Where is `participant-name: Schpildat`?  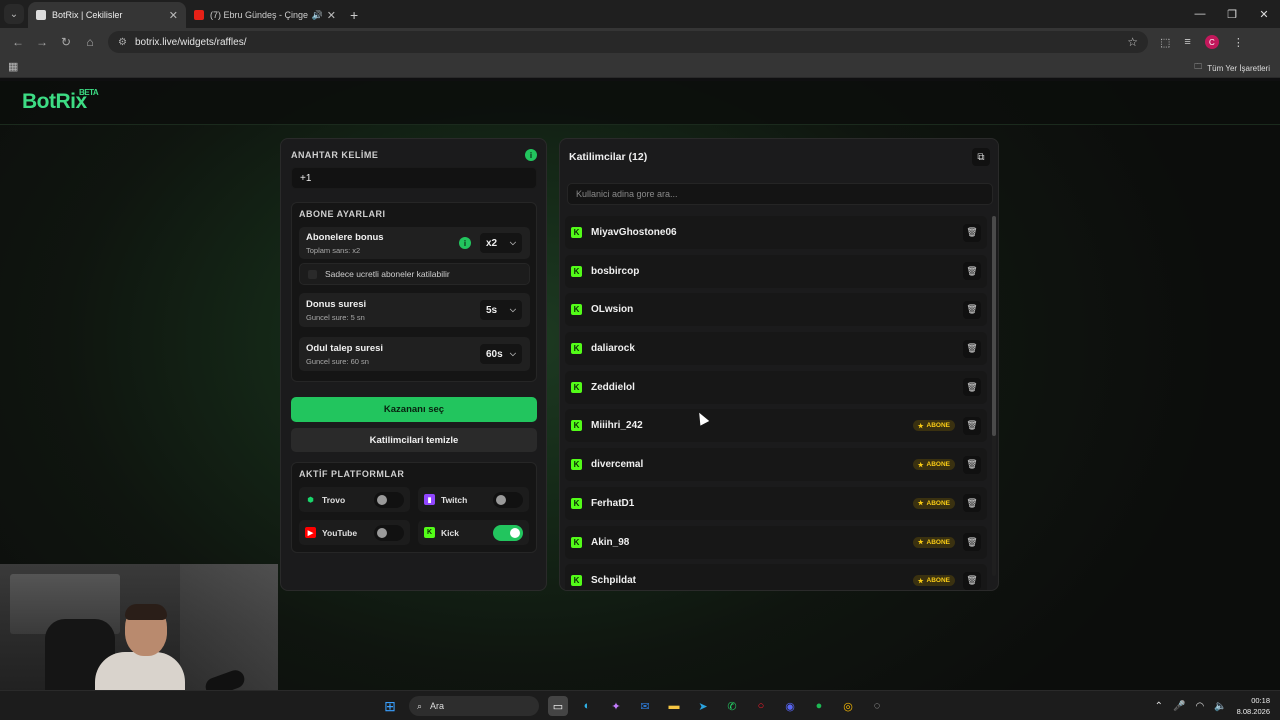
participant-name: Schpildat is located at coordinates (614, 581).